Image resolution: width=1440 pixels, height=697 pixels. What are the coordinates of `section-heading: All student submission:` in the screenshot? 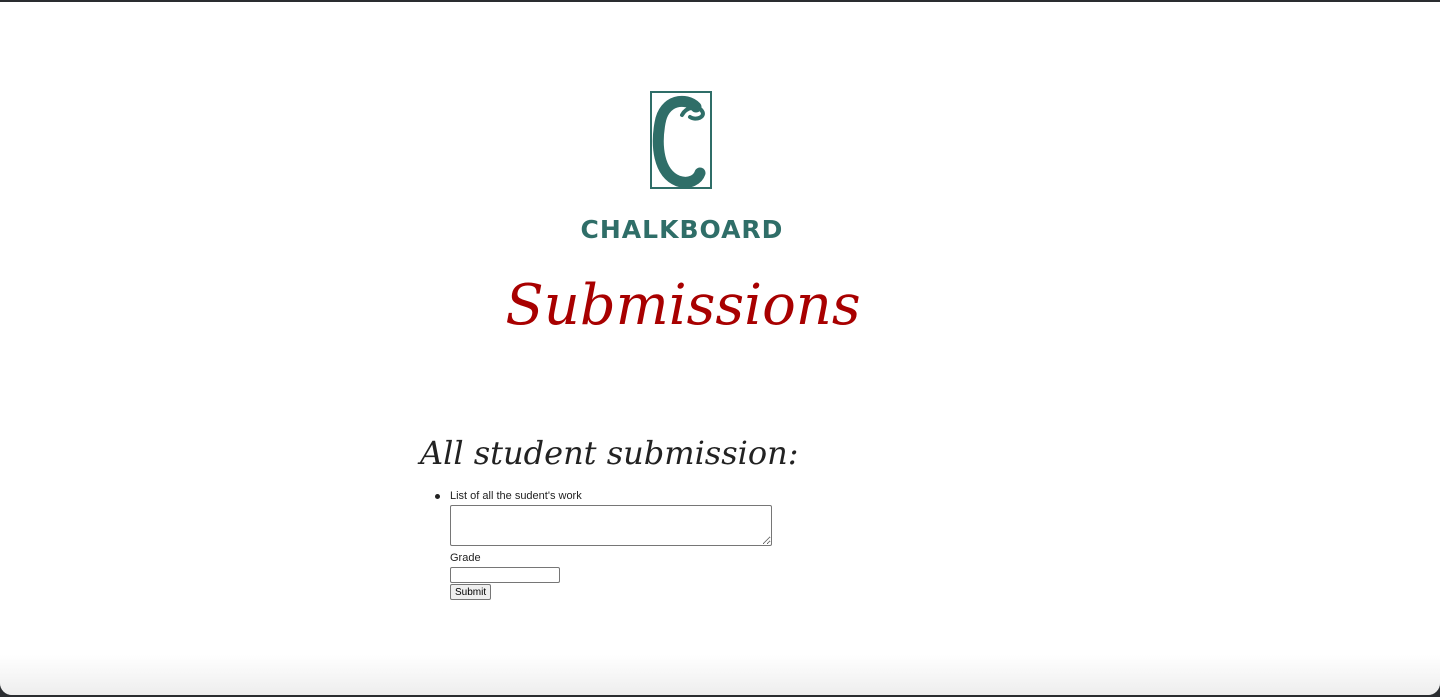 It's located at (609, 453).